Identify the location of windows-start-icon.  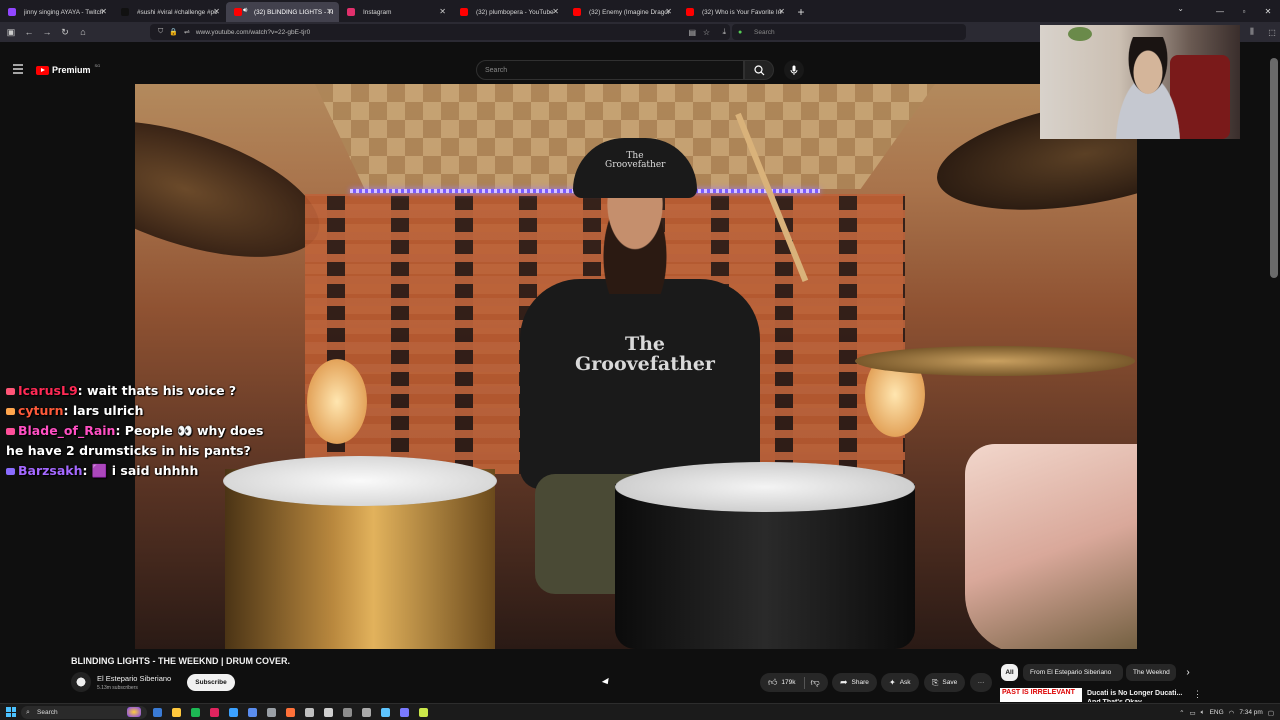
(11, 712).